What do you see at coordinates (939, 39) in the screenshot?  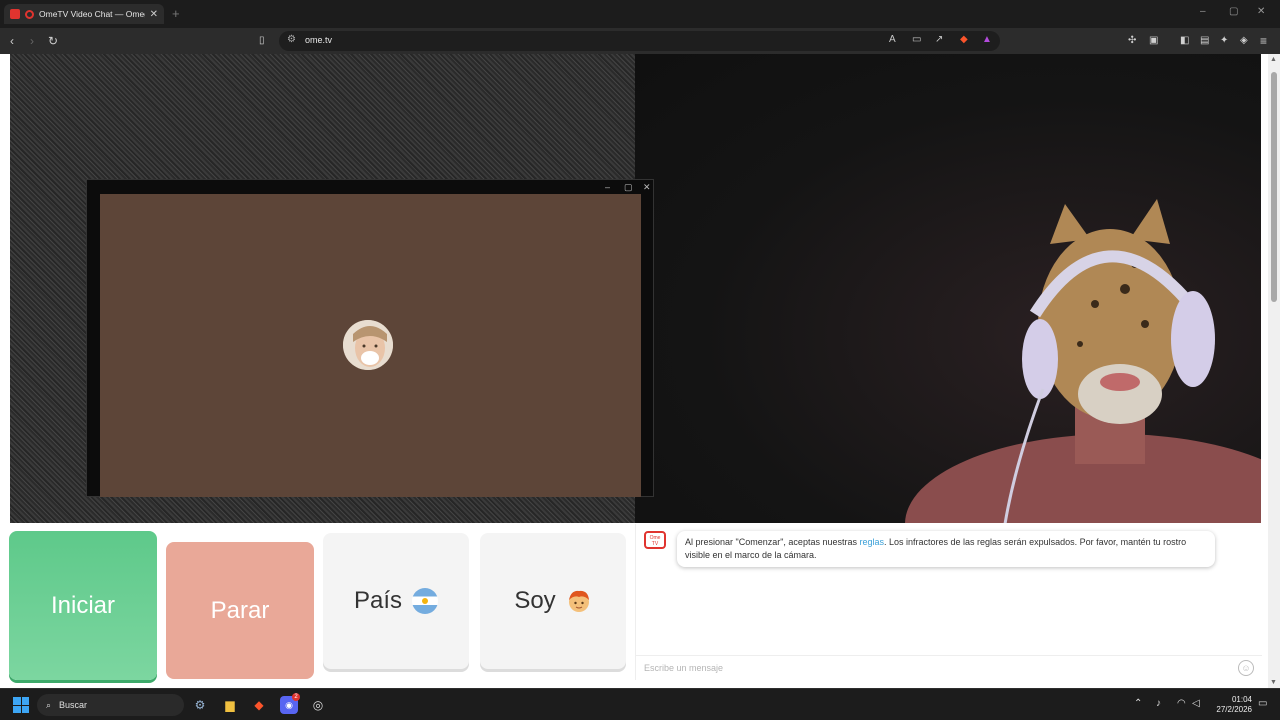 I see `share-icon: ↗` at bounding box center [939, 39].